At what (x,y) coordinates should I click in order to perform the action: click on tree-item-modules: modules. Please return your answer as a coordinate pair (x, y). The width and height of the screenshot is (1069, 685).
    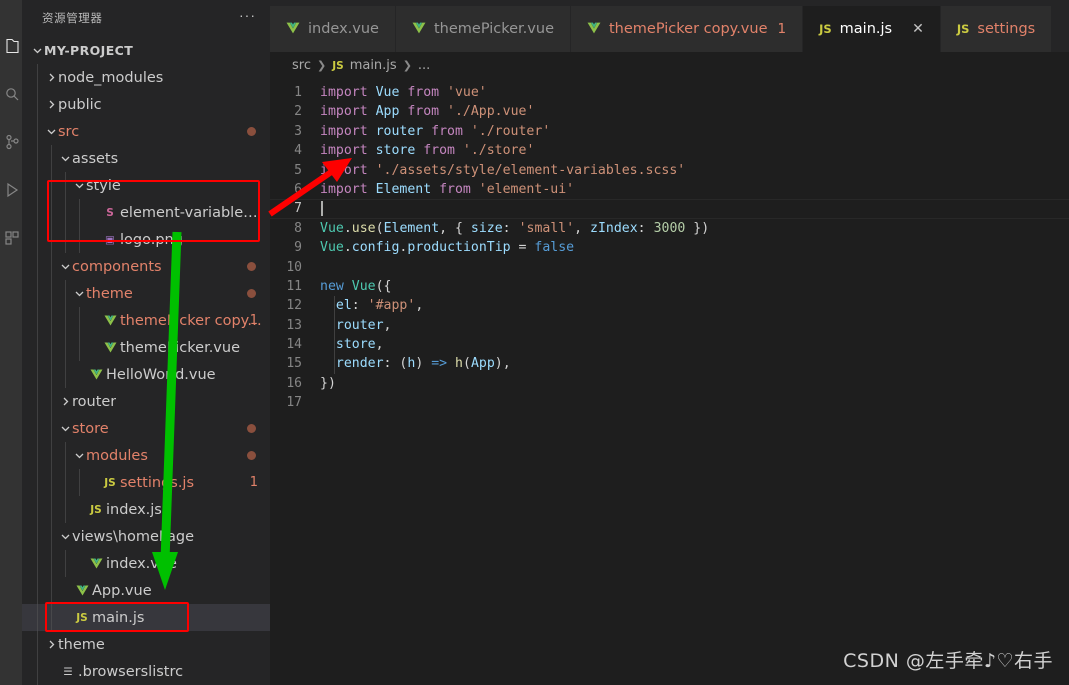
    Looking at the image, I should click on (146, 455).